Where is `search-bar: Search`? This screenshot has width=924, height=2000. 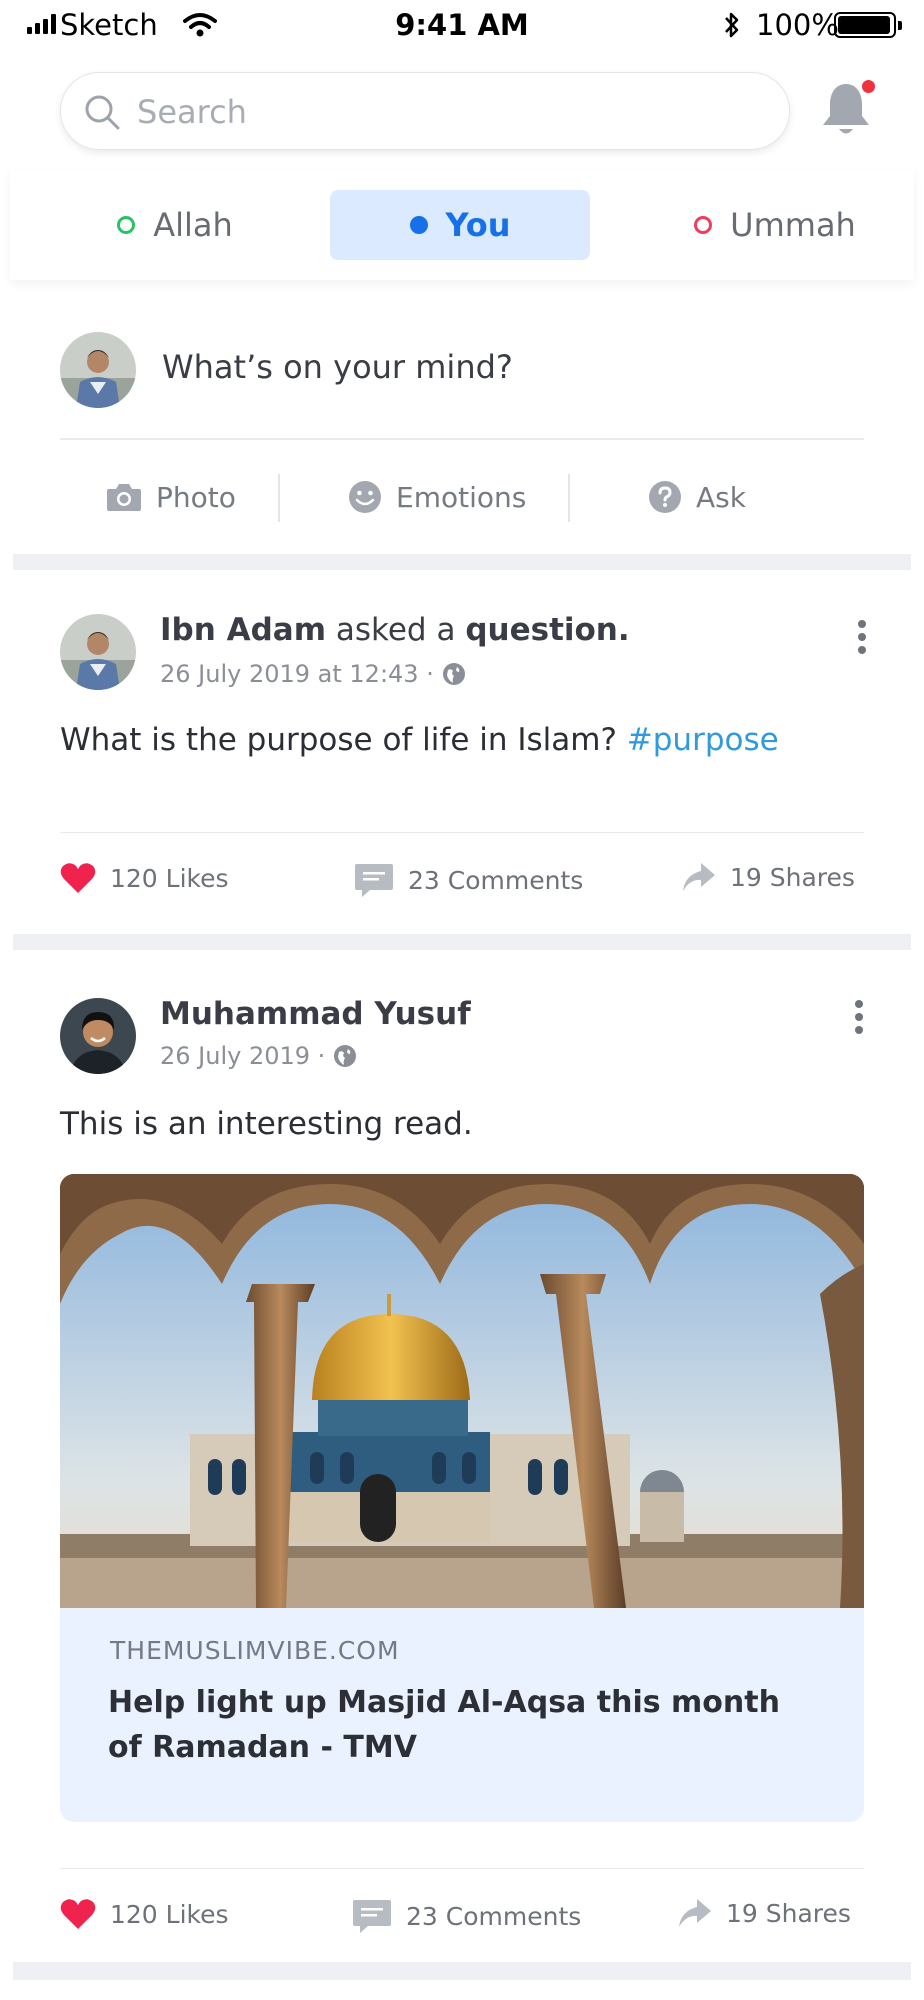
search-bar: Search is located at coordinates (425, 111).